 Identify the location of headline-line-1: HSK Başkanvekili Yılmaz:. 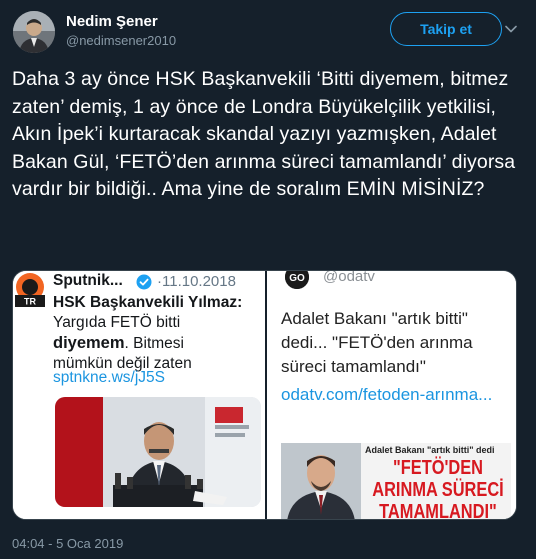
(148, 302).